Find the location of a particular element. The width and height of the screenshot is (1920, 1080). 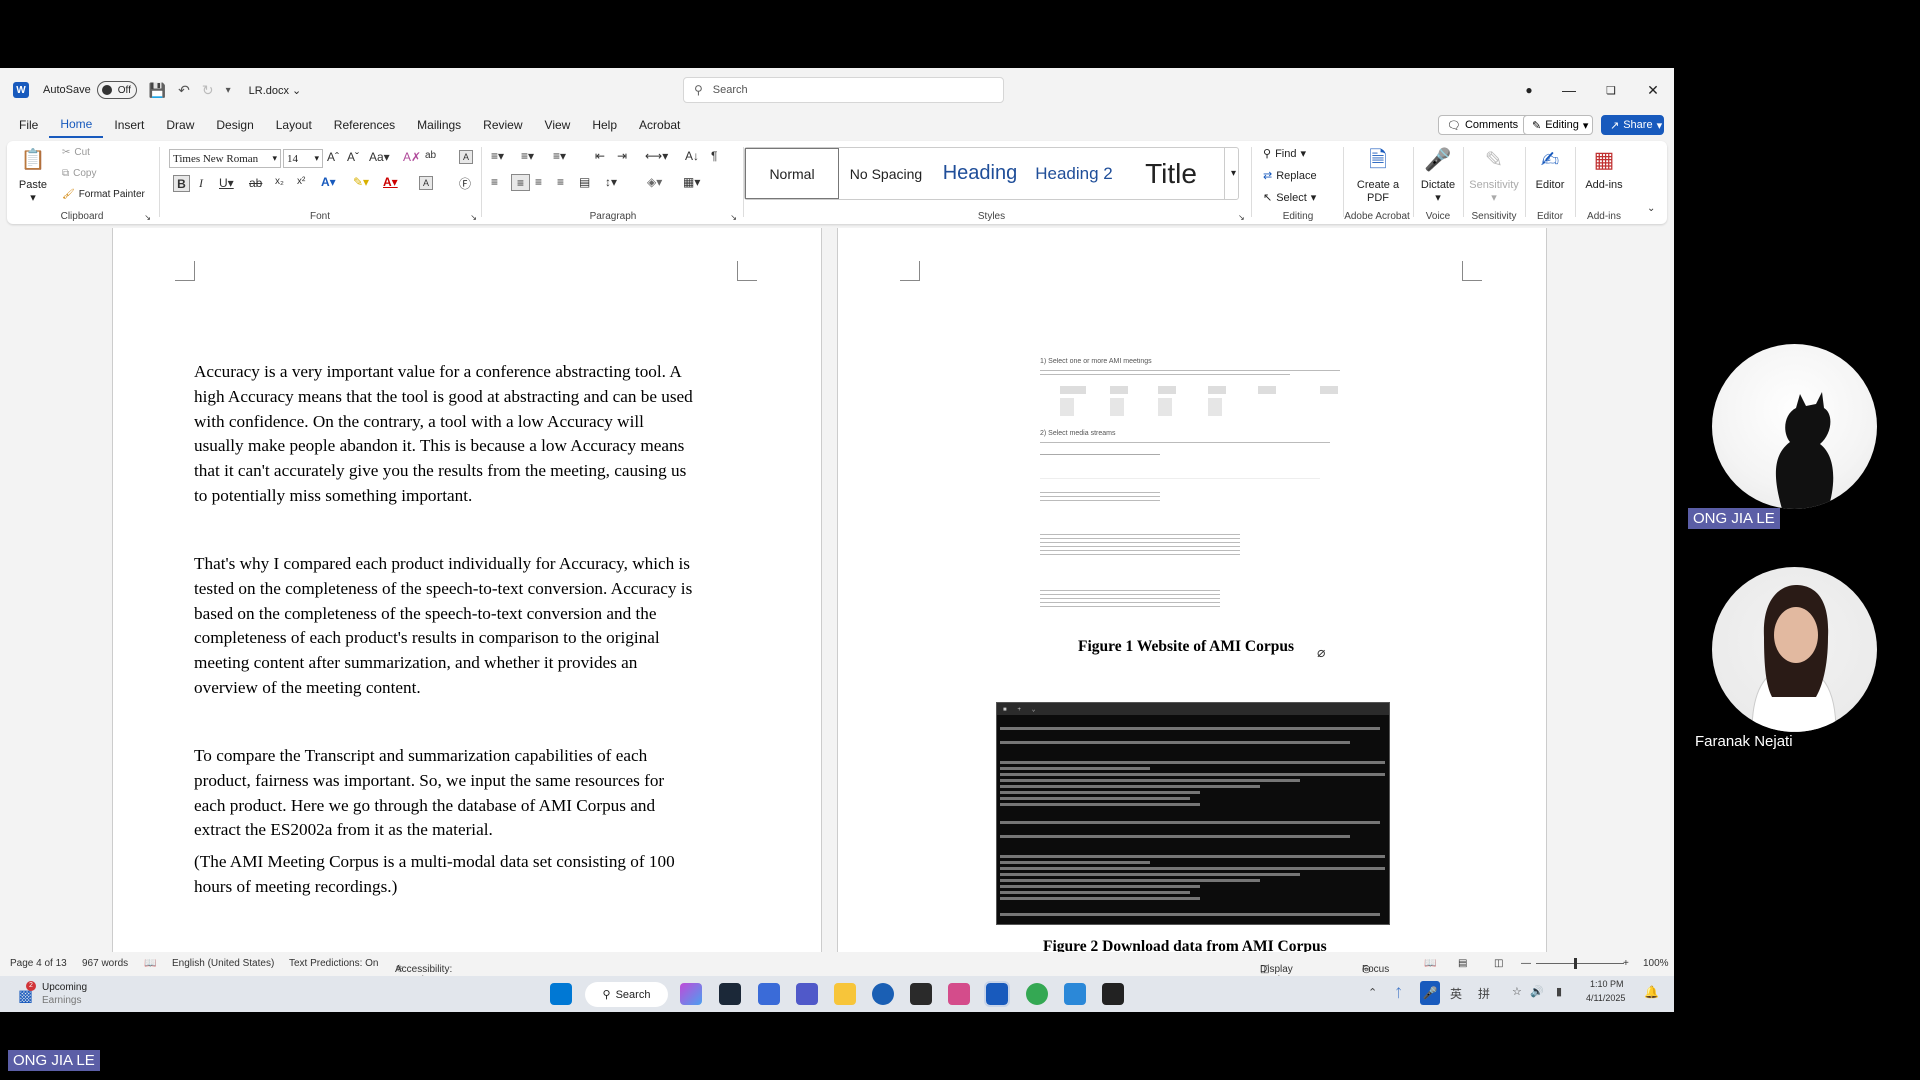

clock-time: 1:10 PM is located at coordinates (1607, 984).